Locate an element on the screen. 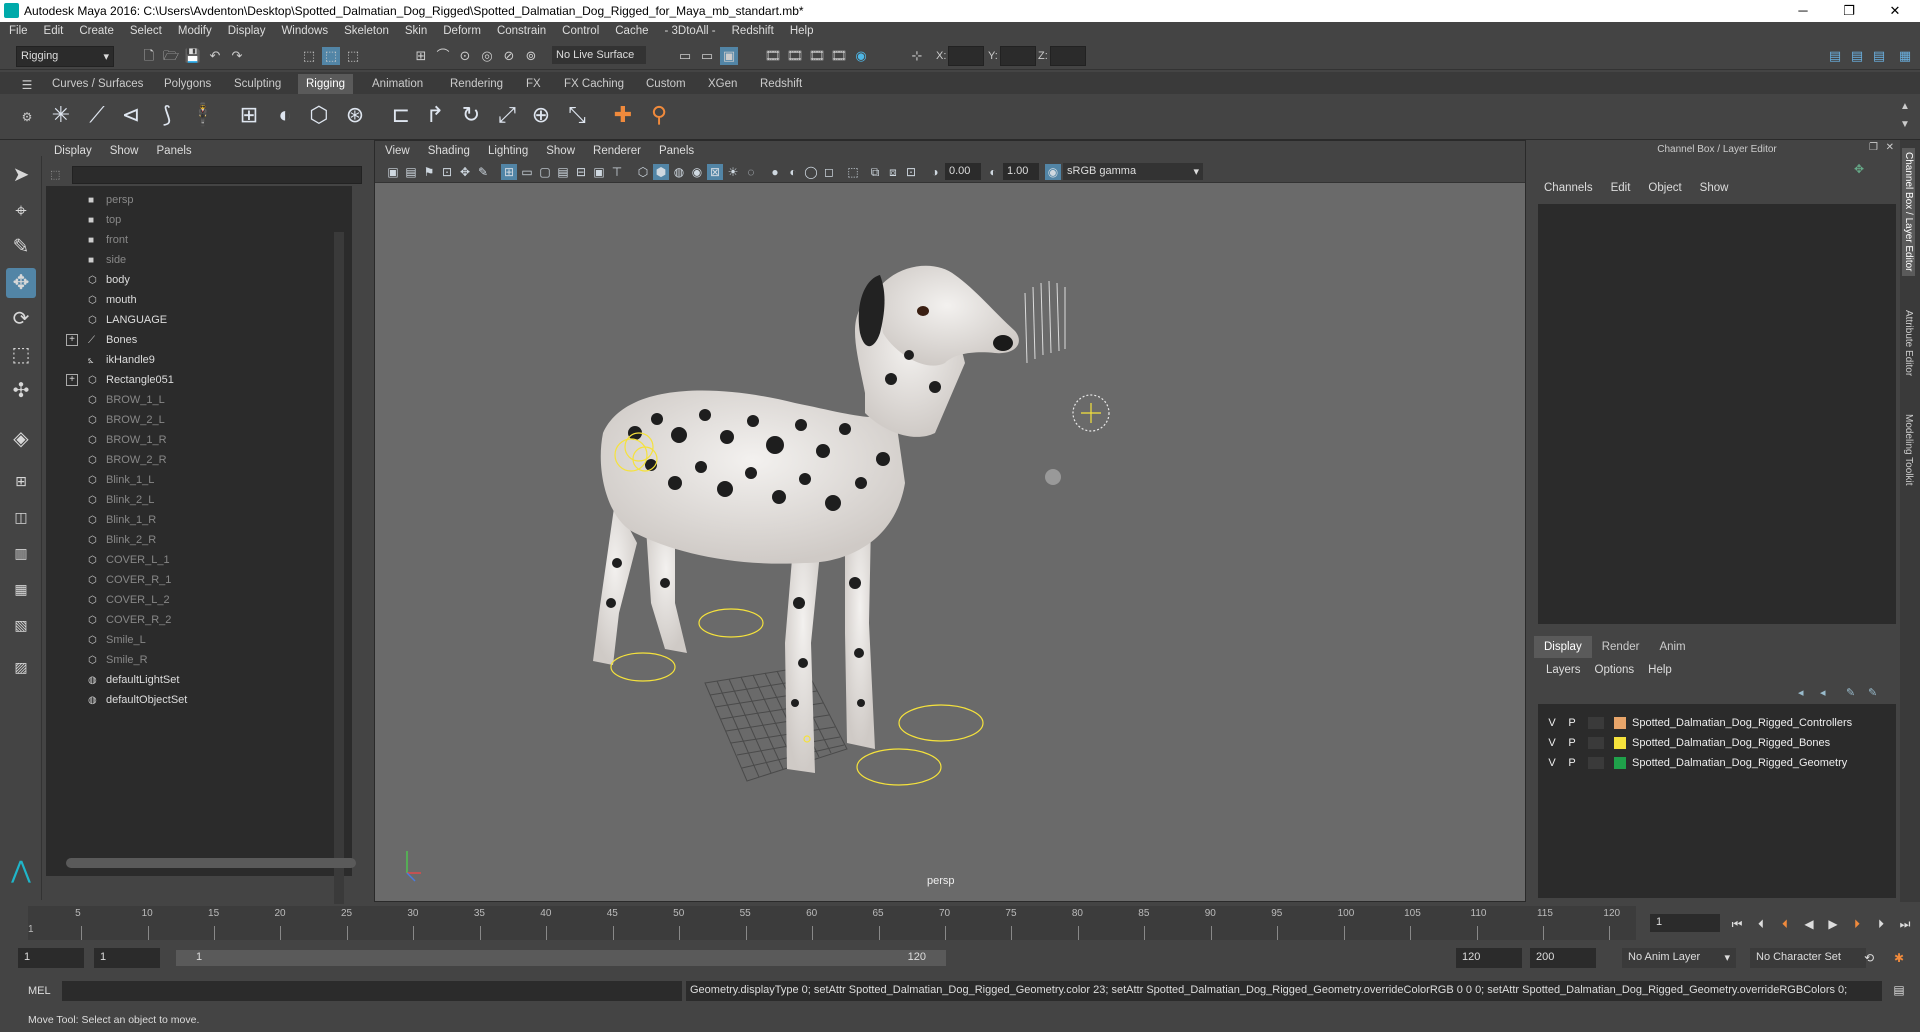 This screenshot has width=1920, height=1032. play-forwards-icon: ▶ is located at coordinates (1833, 924).